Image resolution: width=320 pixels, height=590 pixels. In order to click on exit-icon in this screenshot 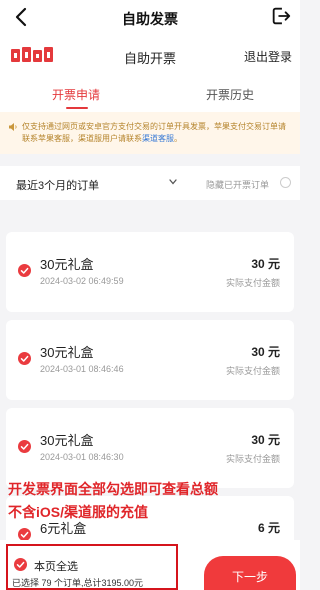, I will do `click(281, 16)`.